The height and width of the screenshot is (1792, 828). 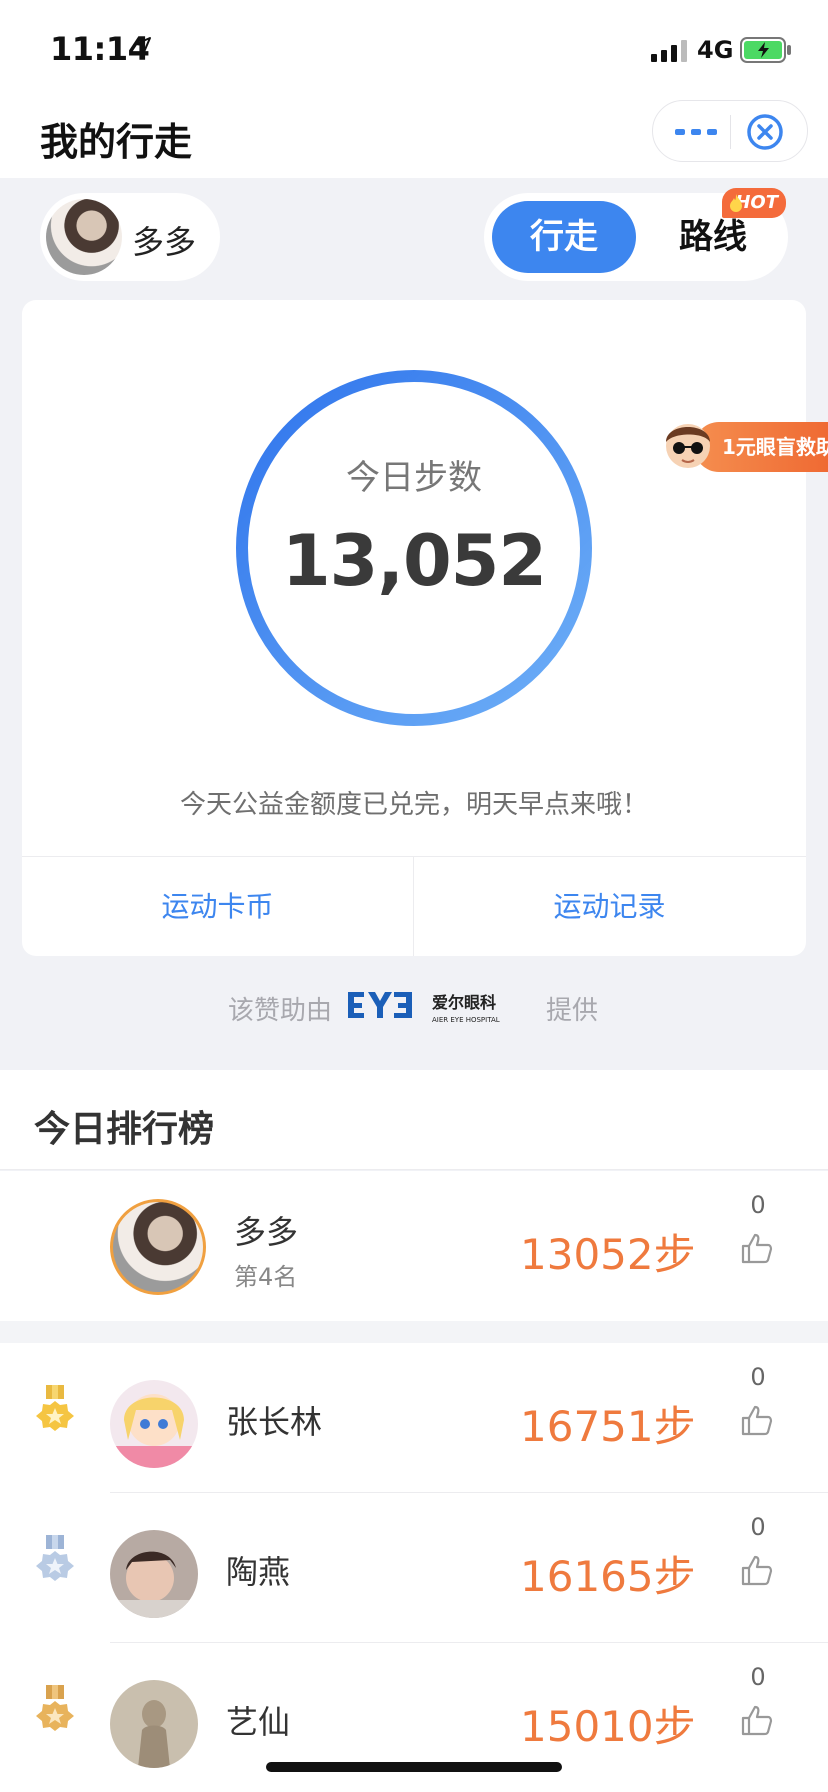 What do you see at coordinates (143, 45) in the screenshot?
I see `location-arrow-icon` at bounding box center [143, 45].